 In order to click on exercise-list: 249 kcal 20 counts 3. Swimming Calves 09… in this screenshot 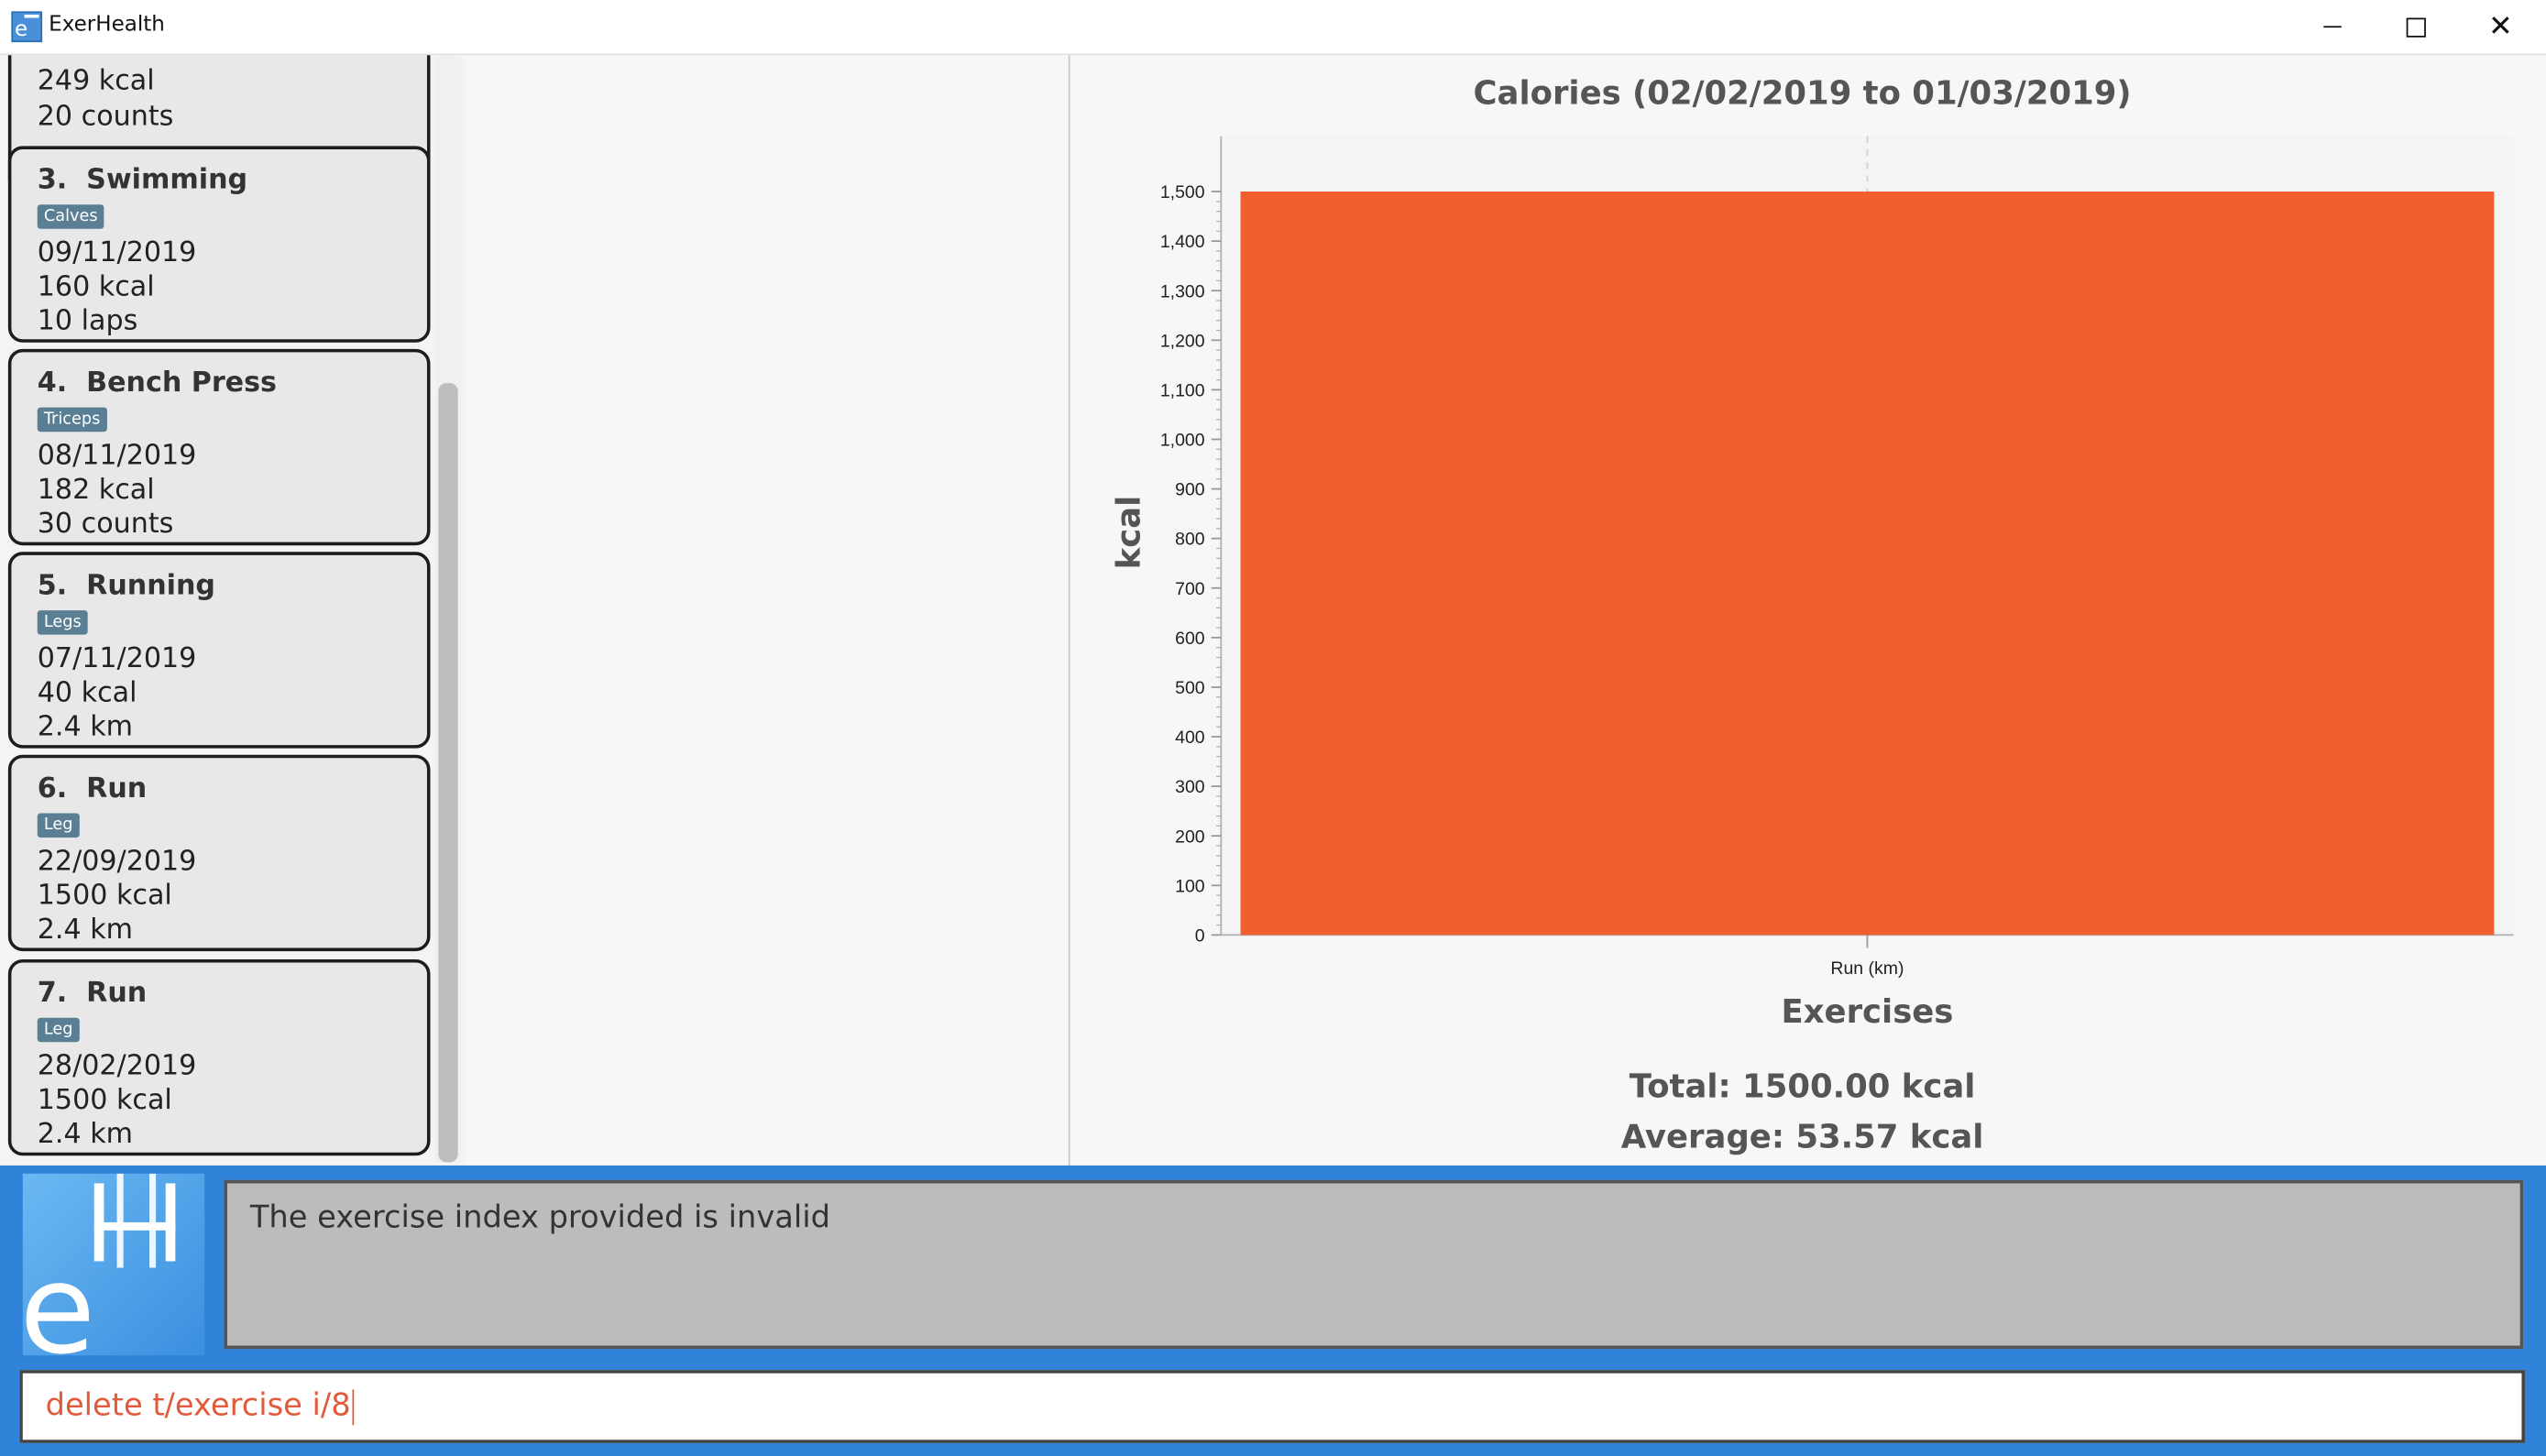, I will do `click(233, 610)`.